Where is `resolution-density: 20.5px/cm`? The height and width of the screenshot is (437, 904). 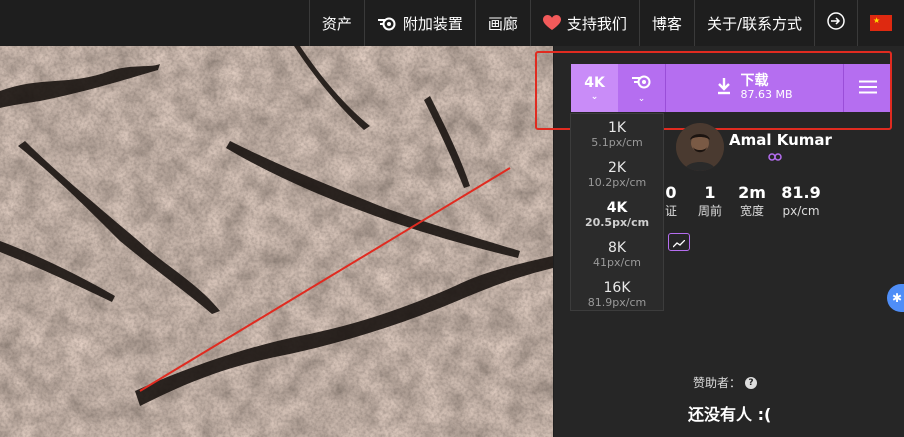 resolution-density: 20.5px/cm is located at coordinates (617, 222).